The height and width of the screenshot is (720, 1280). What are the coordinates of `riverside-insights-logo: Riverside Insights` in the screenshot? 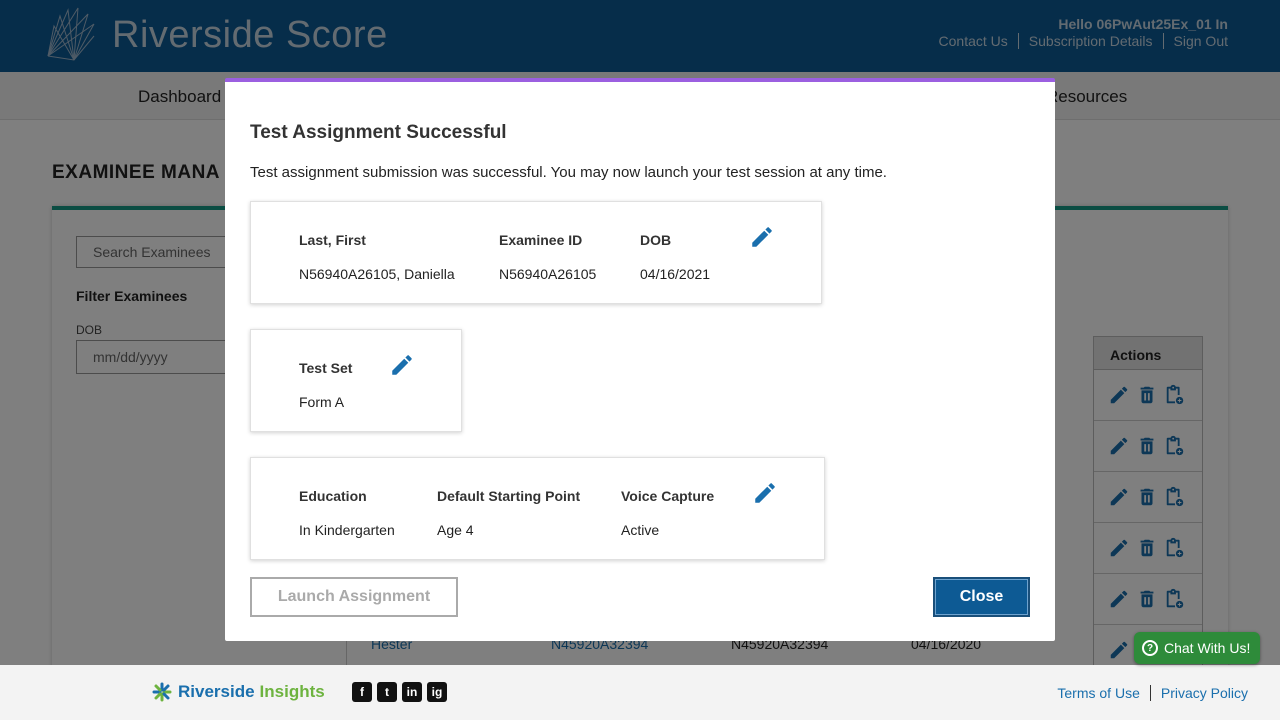 It's located at (238, 692).